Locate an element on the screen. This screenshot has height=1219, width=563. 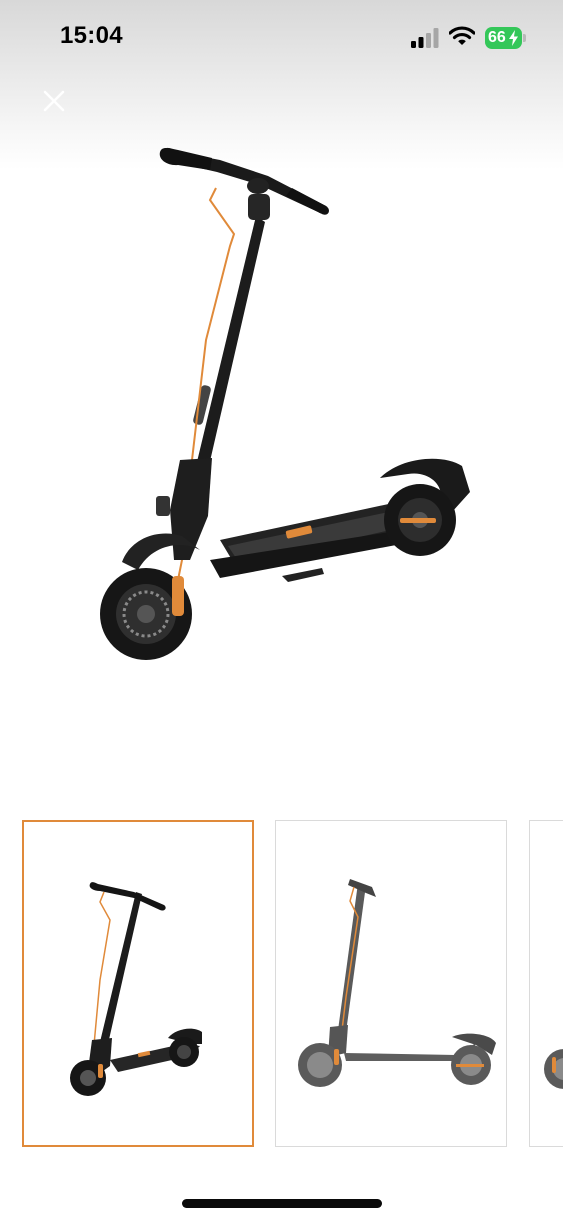
cellular-signal-icon is located at coordinates (425, 38).